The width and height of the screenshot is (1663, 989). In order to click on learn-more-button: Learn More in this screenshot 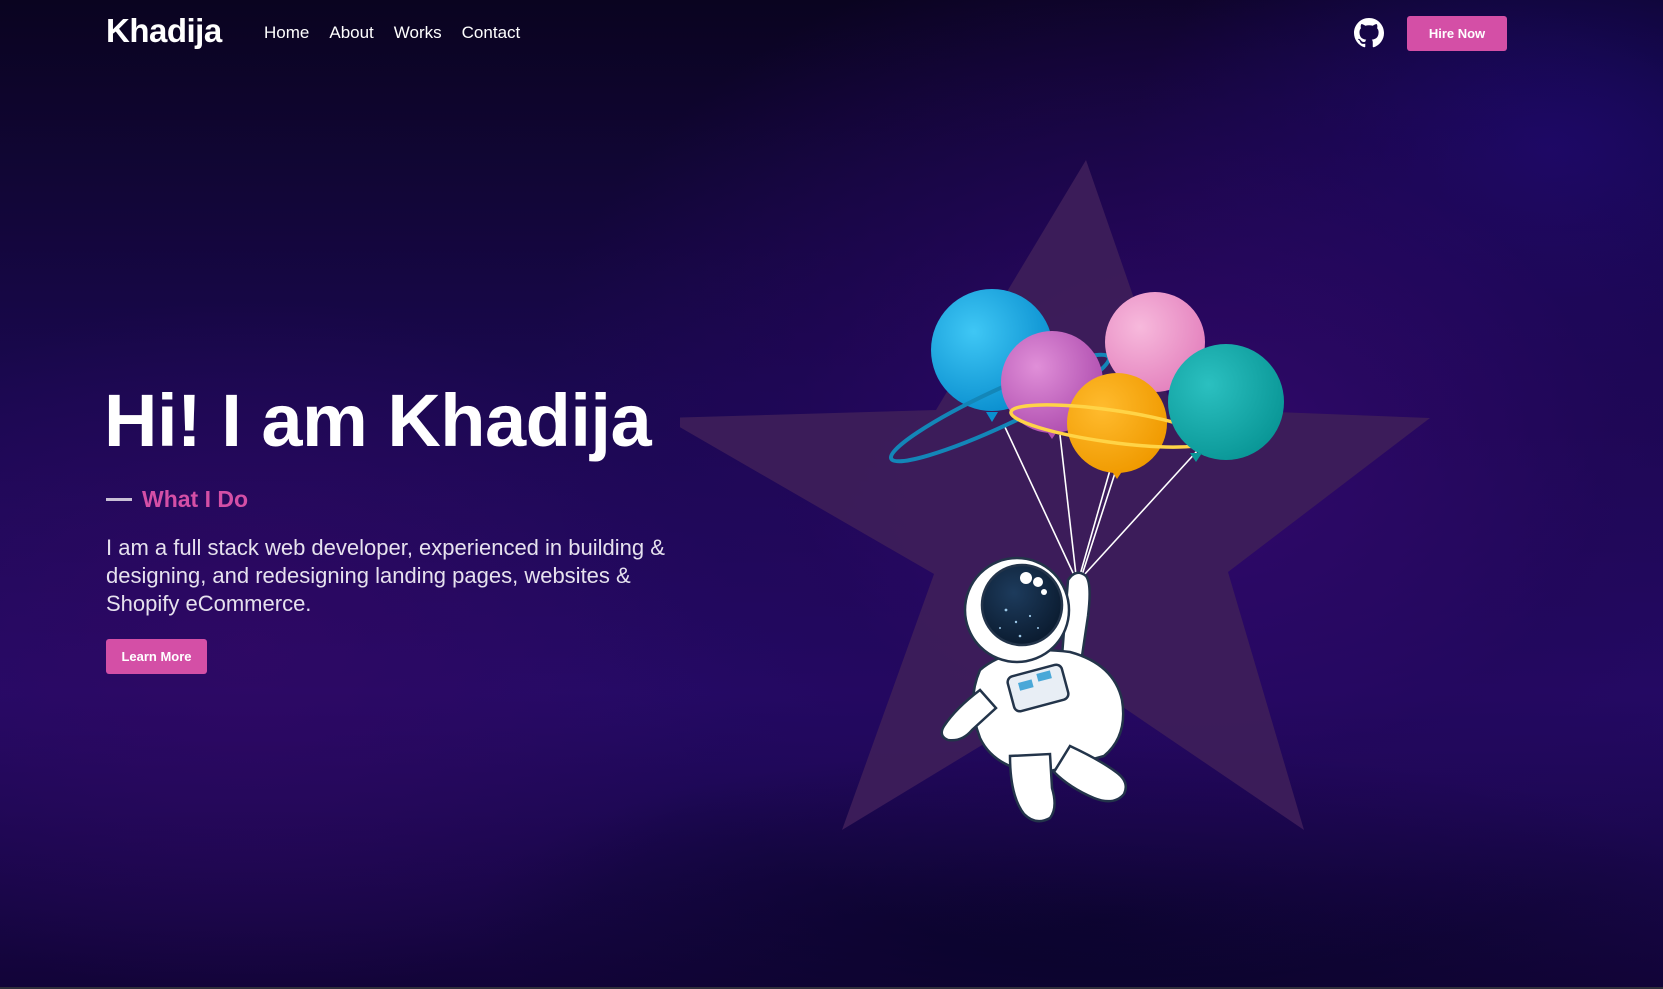, I will do `click(156, 656)`.